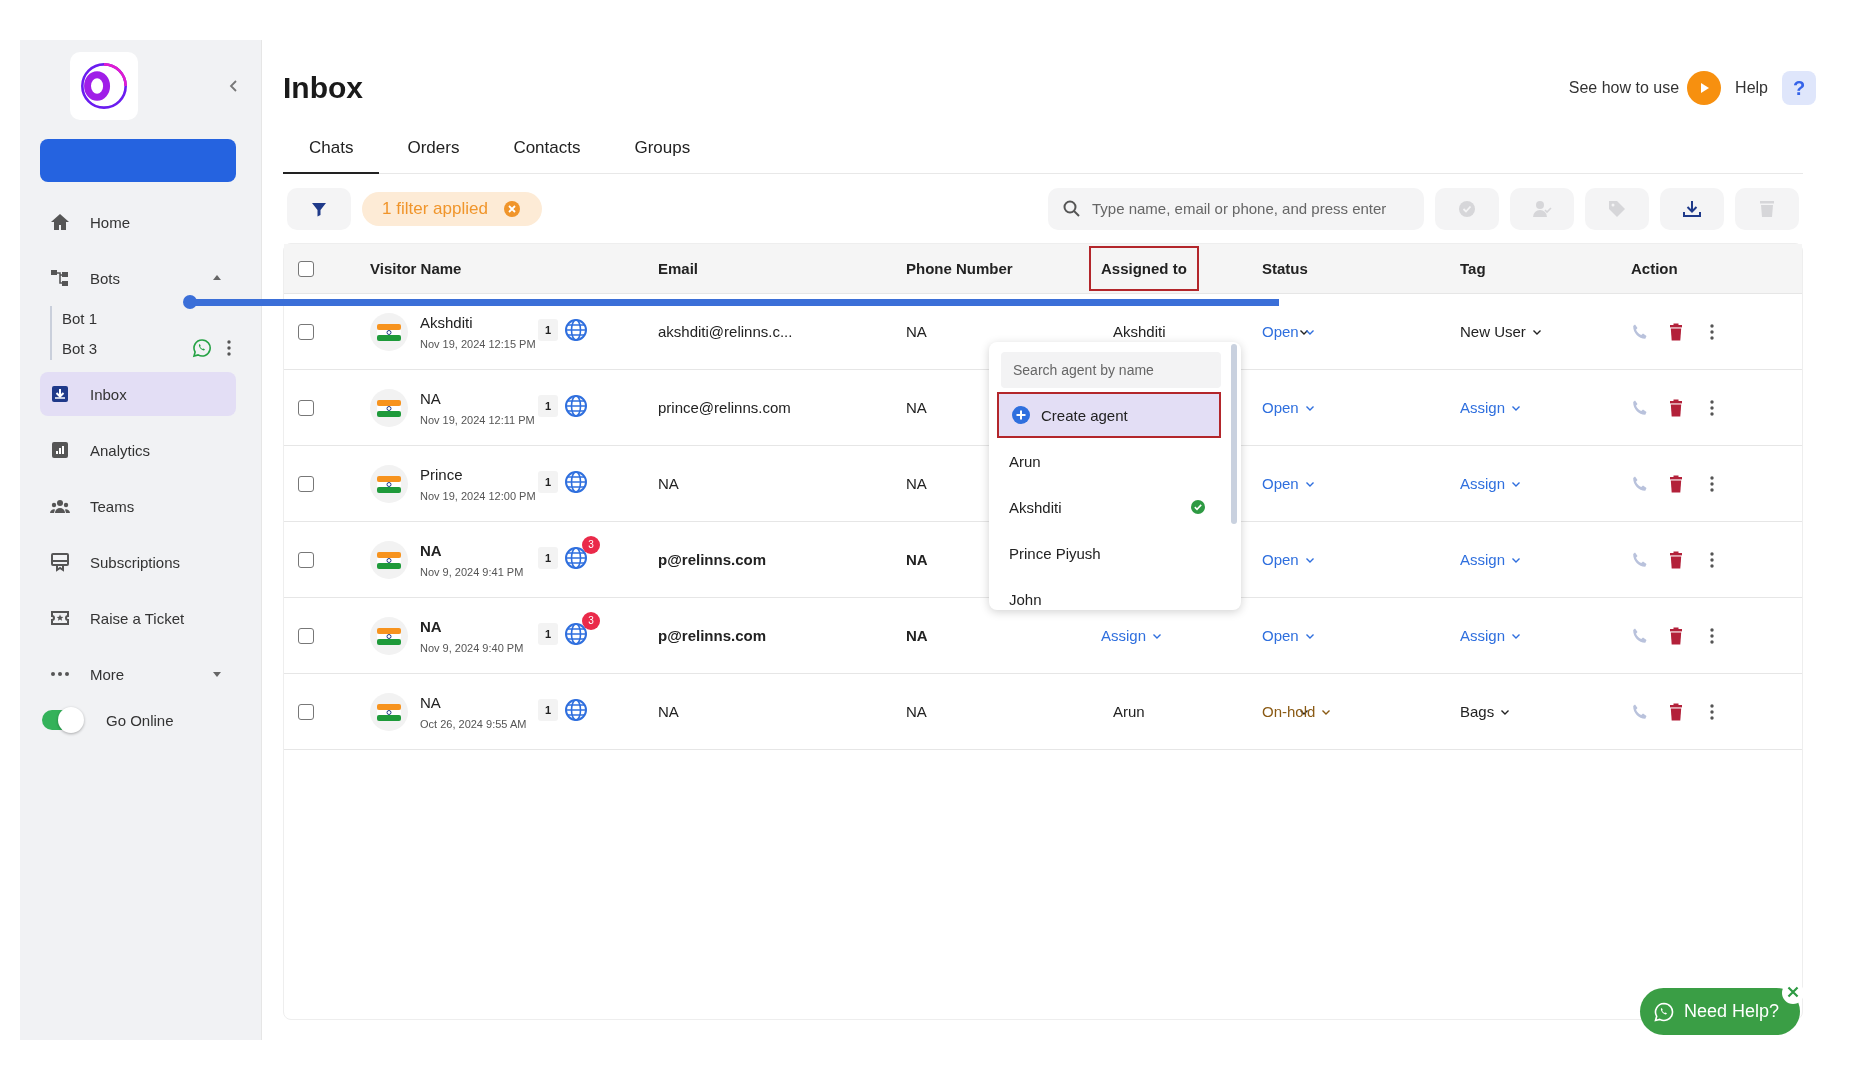 This screenshot has height=1080, width=1866. Describe the element at coordinates (1107, 507) in the screenshot. I see `agent-option: Akshditi` at that location.